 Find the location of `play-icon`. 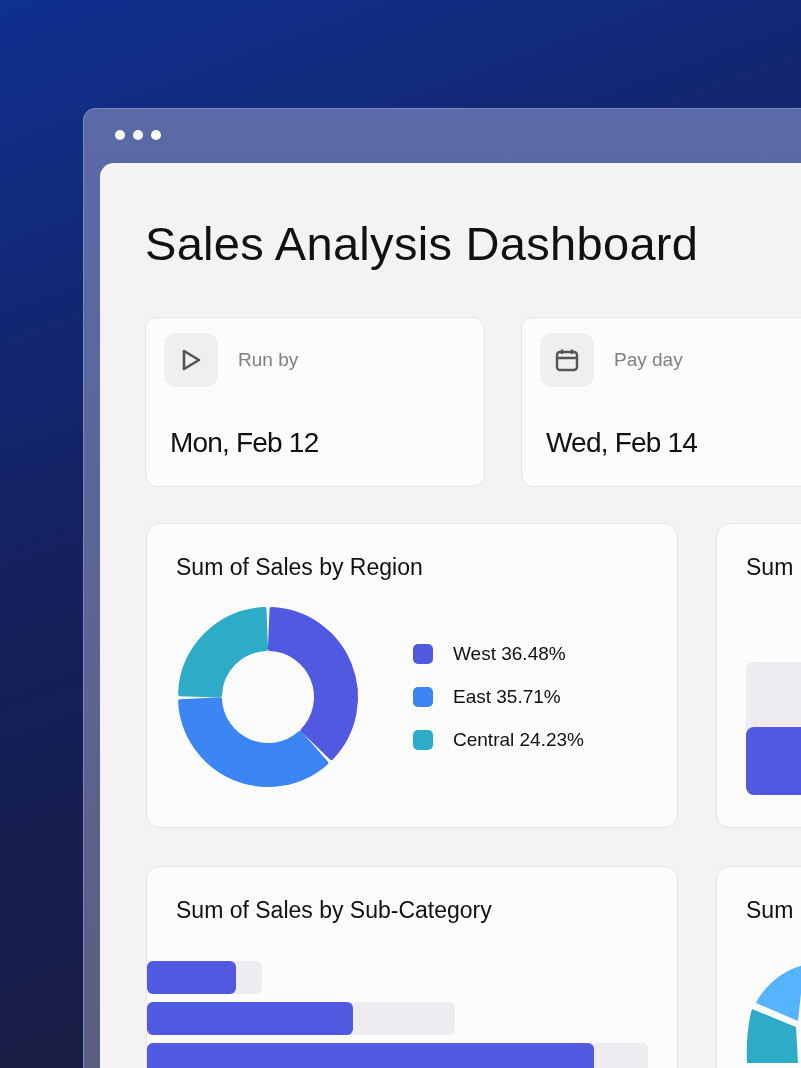

play-icon is located at coordinates (191, 360).